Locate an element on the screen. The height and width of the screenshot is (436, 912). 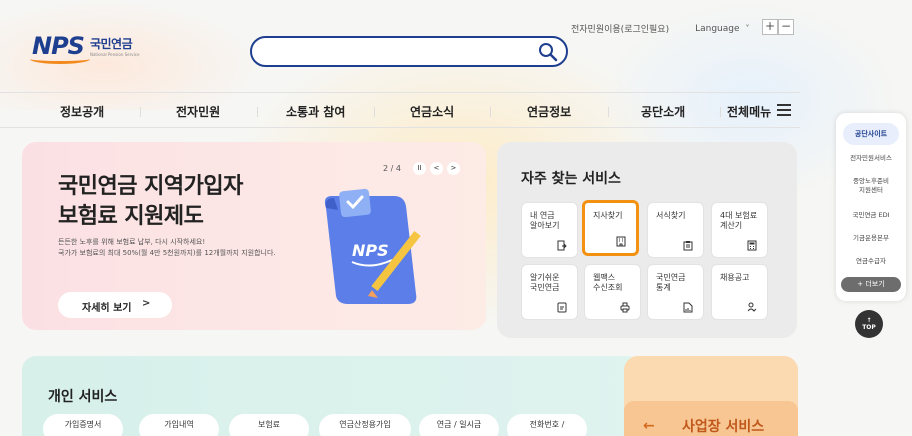
quick-link-recipient: 연금수급자 is located at coordinates (871, 261).